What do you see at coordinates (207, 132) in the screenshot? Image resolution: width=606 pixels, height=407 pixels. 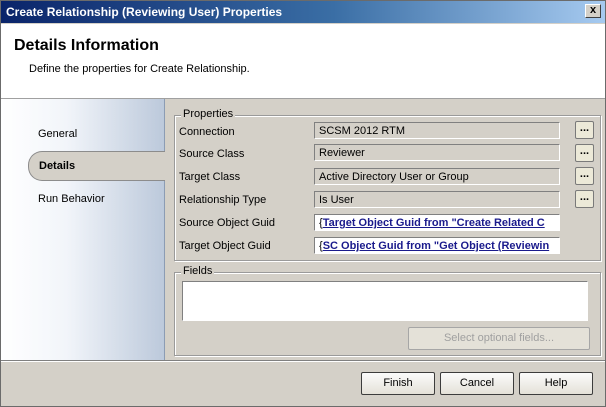 I see `connection-label: Connection` at bounding box center [207, 132].